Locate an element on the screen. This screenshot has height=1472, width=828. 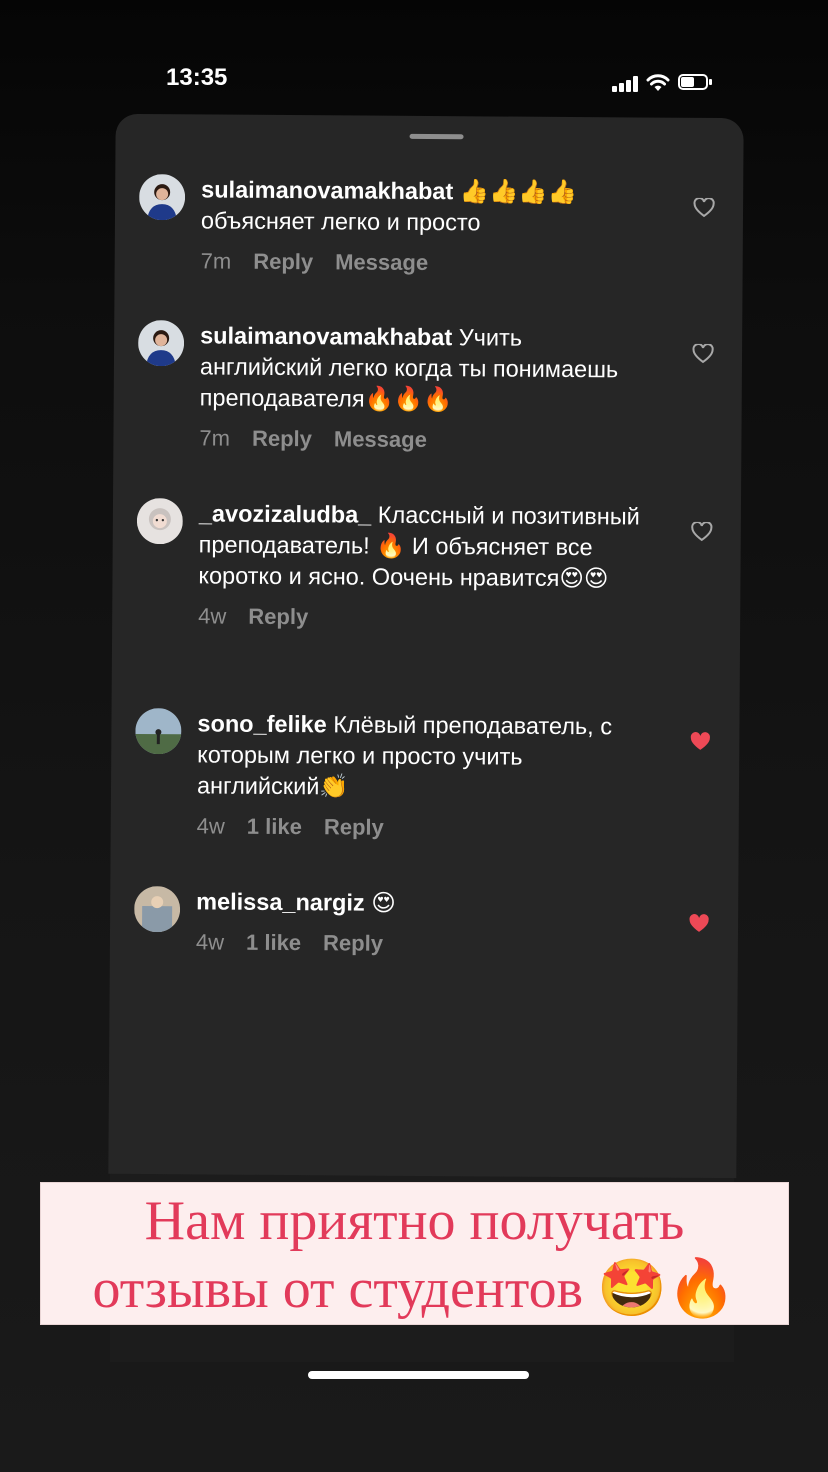
home-indicator is located at coordinates (418, 1375).